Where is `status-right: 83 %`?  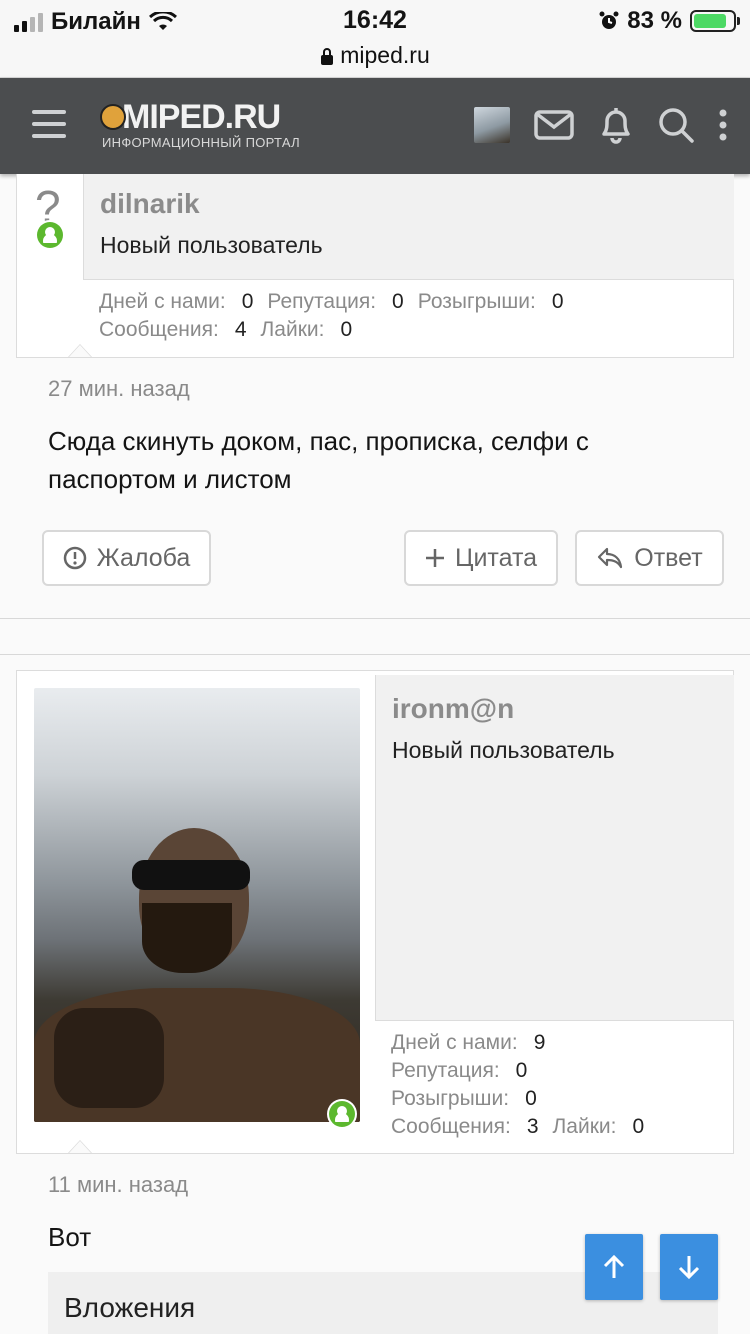
status-right: 83 % is located at coordinates (669, 21).